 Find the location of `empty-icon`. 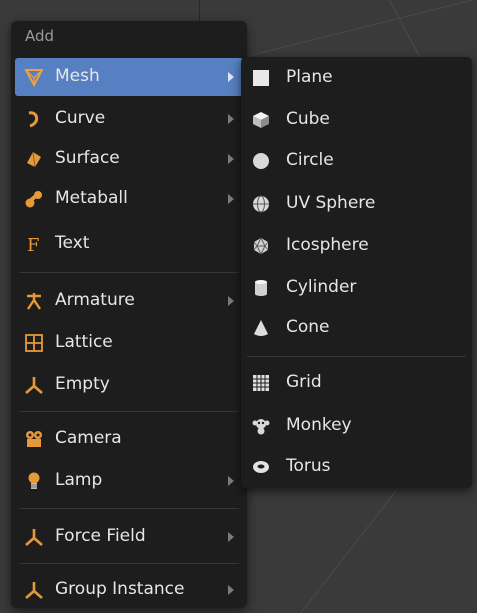

empty-icon is located at coordinates (34, 385).